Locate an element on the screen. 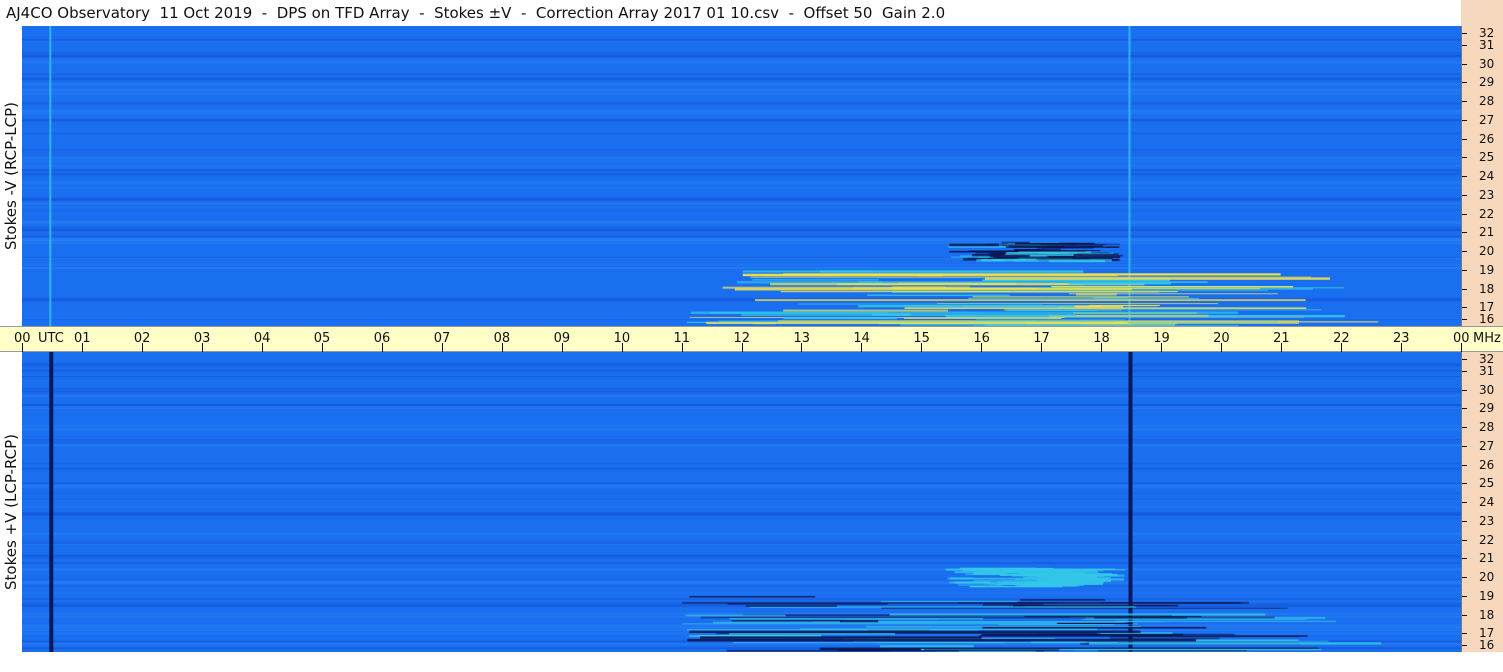  freq-tick-label: 26 is located at coordinates (1487, 464).